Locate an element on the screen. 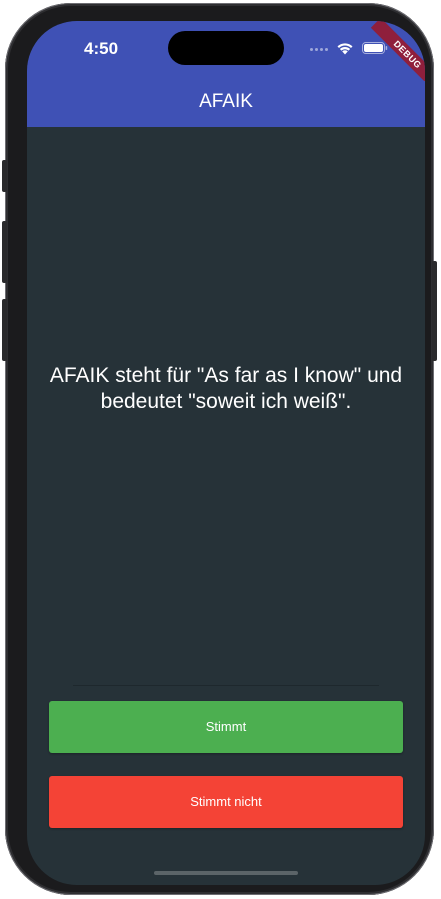 The width and height of the screenshot is (441, 899). debug-banner-label: DEBUG is located at coordinates (397, 51).